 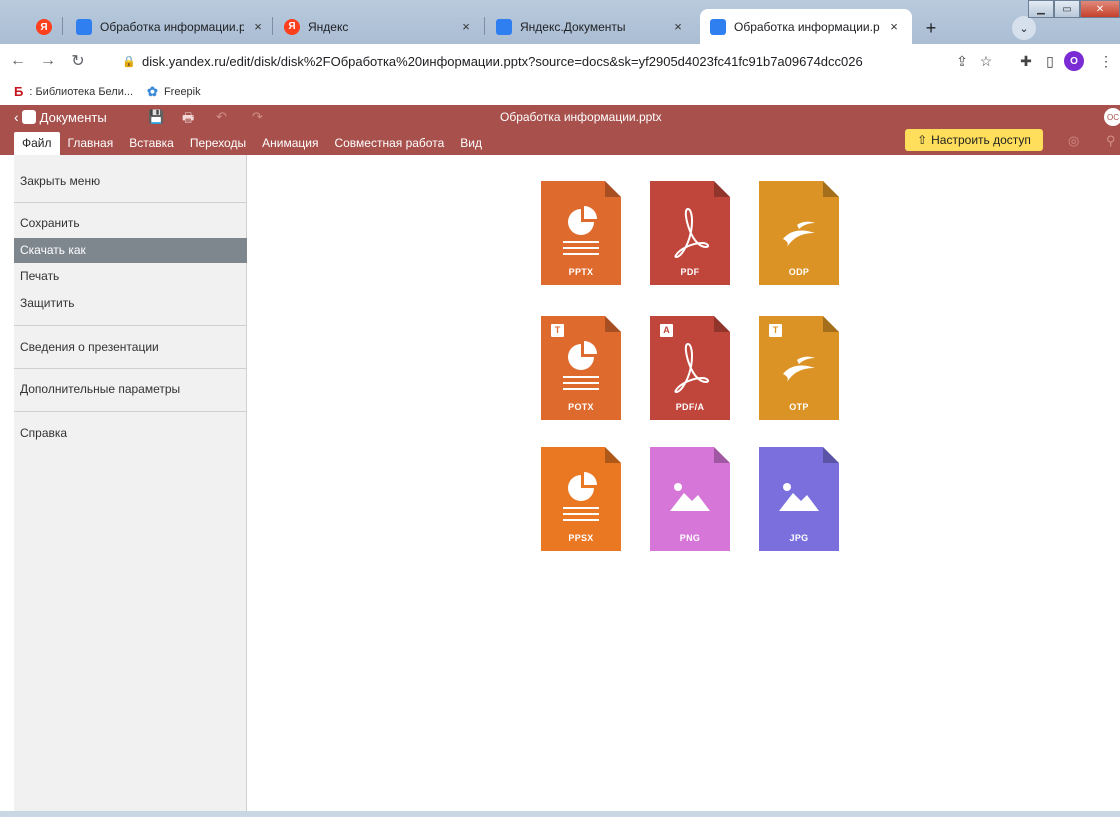 What do you see at coordinates (690, 499) in the screenshot?
I see `format-png-button: PNG` at bounding box center [690, 499].